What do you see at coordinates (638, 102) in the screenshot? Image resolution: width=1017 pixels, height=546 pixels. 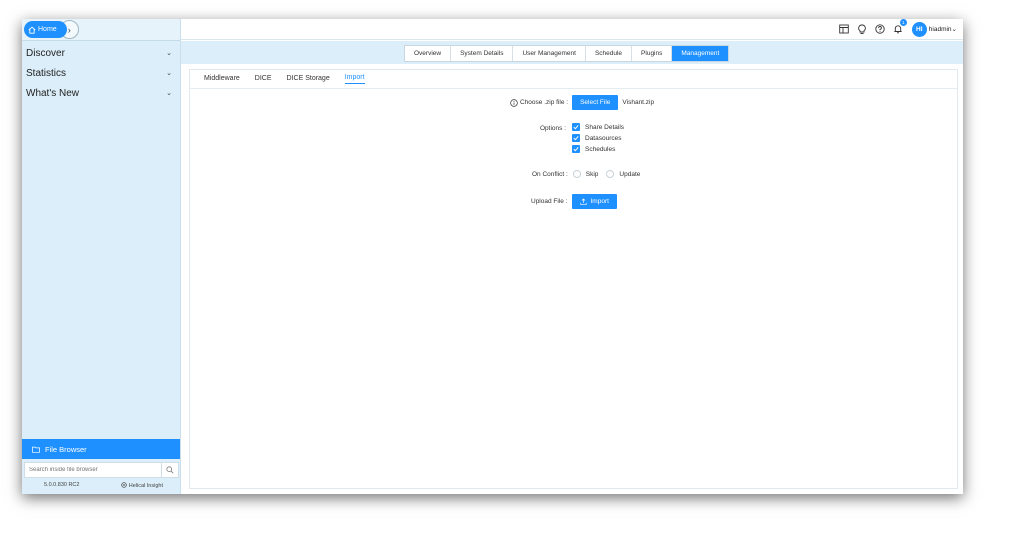 I see `selected-file-name: Vishant.zip` at bounding box center [638, 102].